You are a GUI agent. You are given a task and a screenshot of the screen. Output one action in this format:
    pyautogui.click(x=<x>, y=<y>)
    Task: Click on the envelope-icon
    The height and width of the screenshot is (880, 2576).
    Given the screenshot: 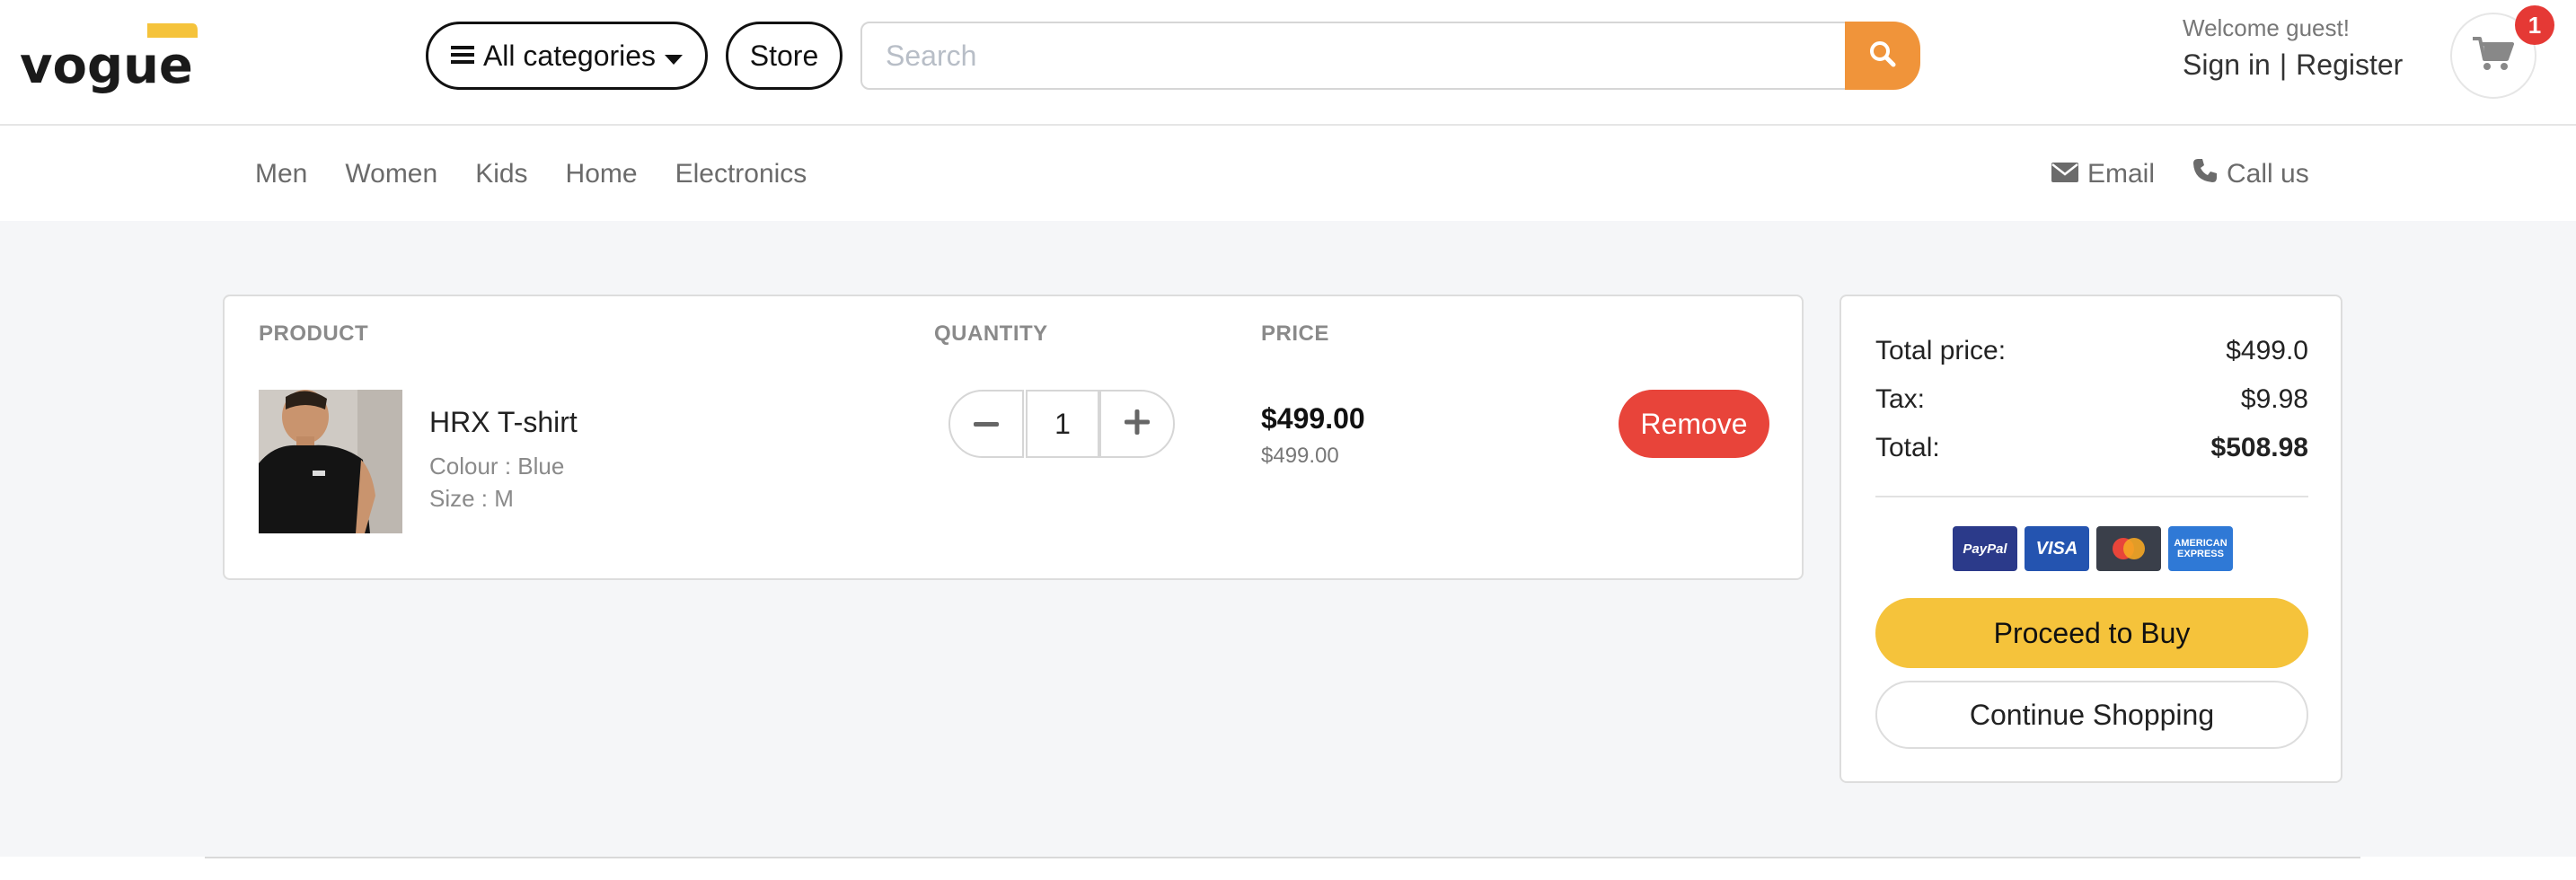 What is the action you would take?
    pyautogui.click(x=2064, y=174)
    